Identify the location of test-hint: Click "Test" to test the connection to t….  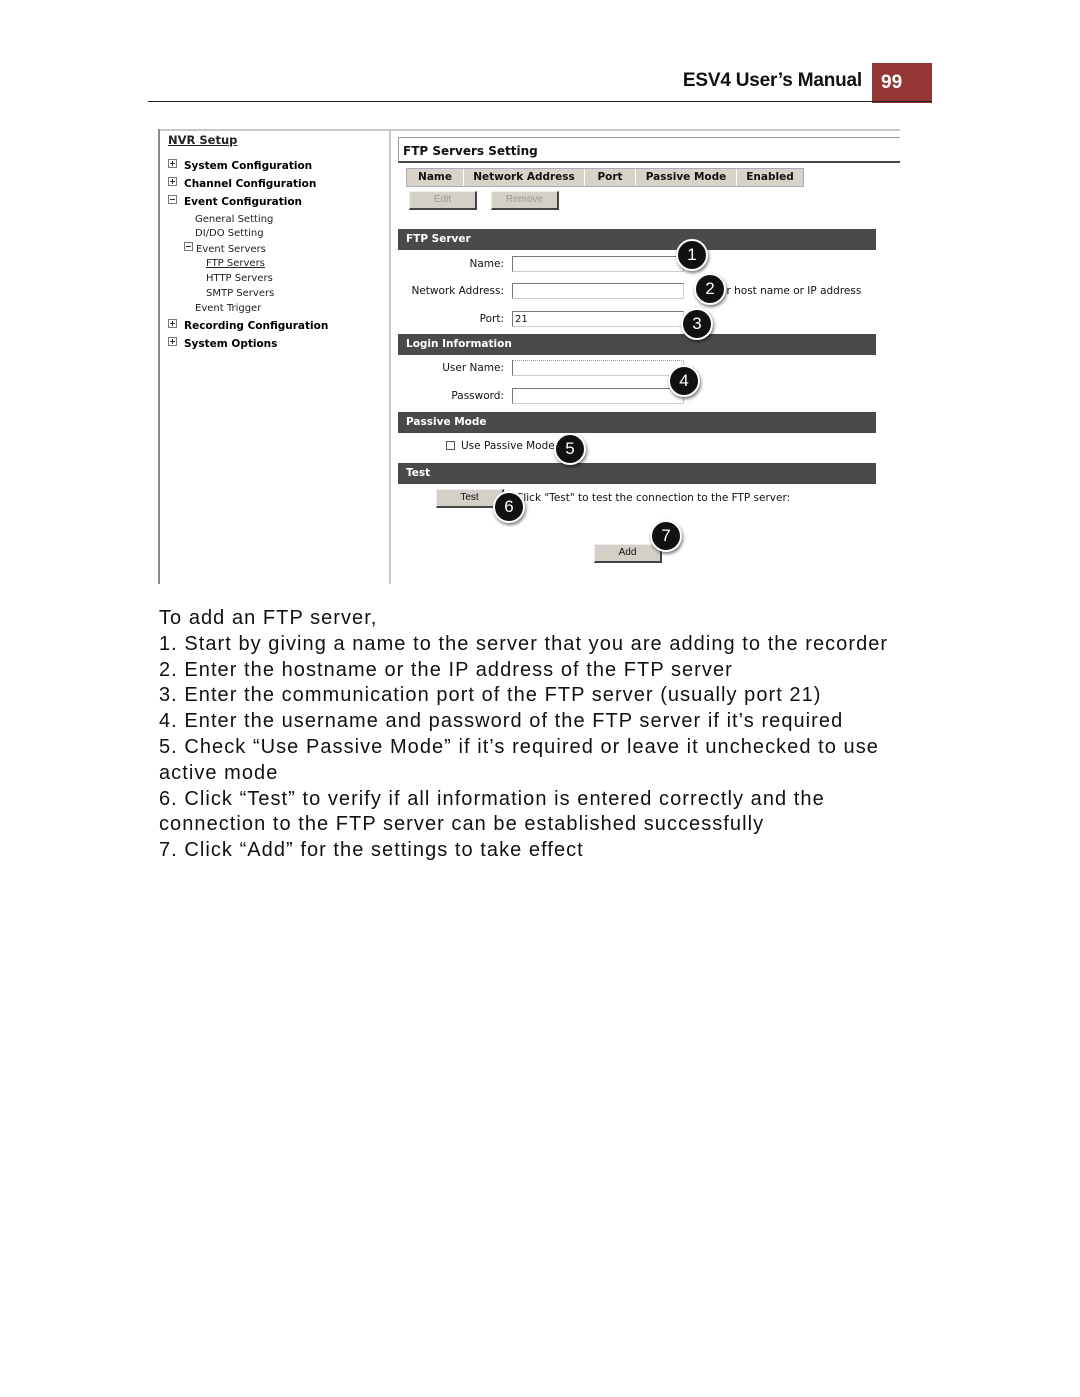
(653, 498).